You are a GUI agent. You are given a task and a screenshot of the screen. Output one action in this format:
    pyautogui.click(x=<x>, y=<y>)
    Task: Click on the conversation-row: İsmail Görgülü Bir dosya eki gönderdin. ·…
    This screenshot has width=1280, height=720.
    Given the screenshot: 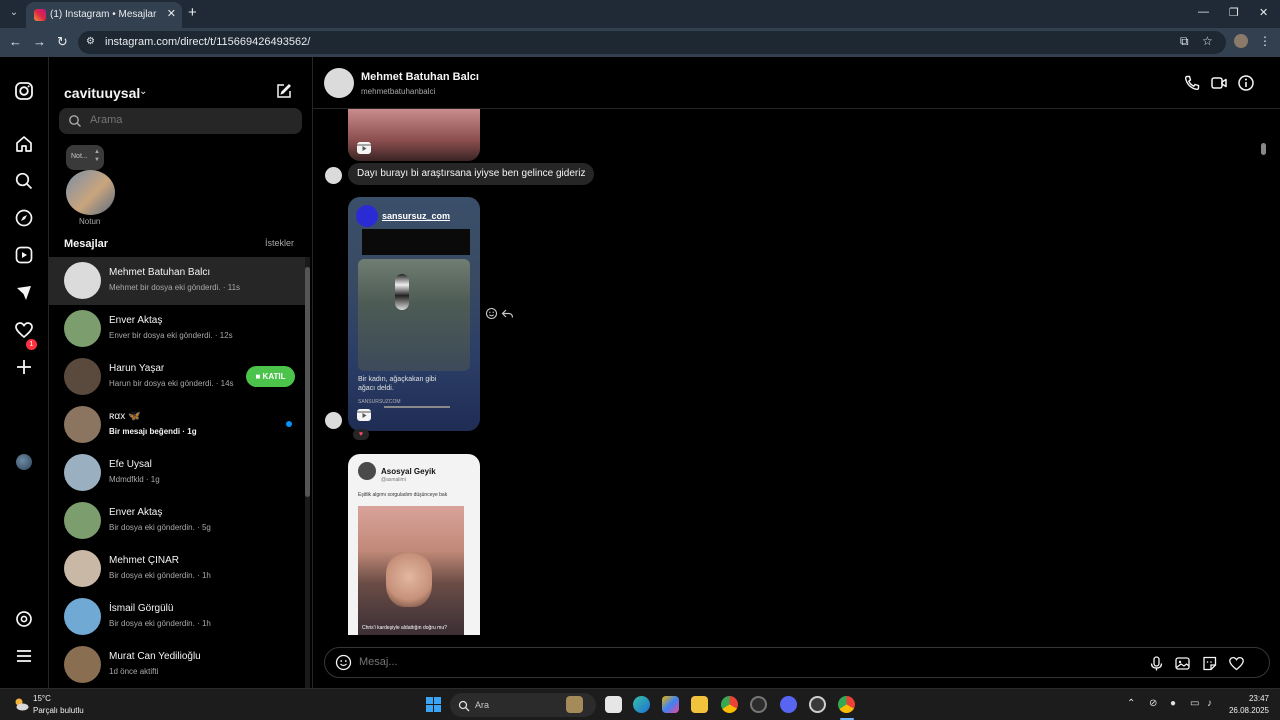 What is the action you would take?
    pyautogui.click(x=177, y=617)
    